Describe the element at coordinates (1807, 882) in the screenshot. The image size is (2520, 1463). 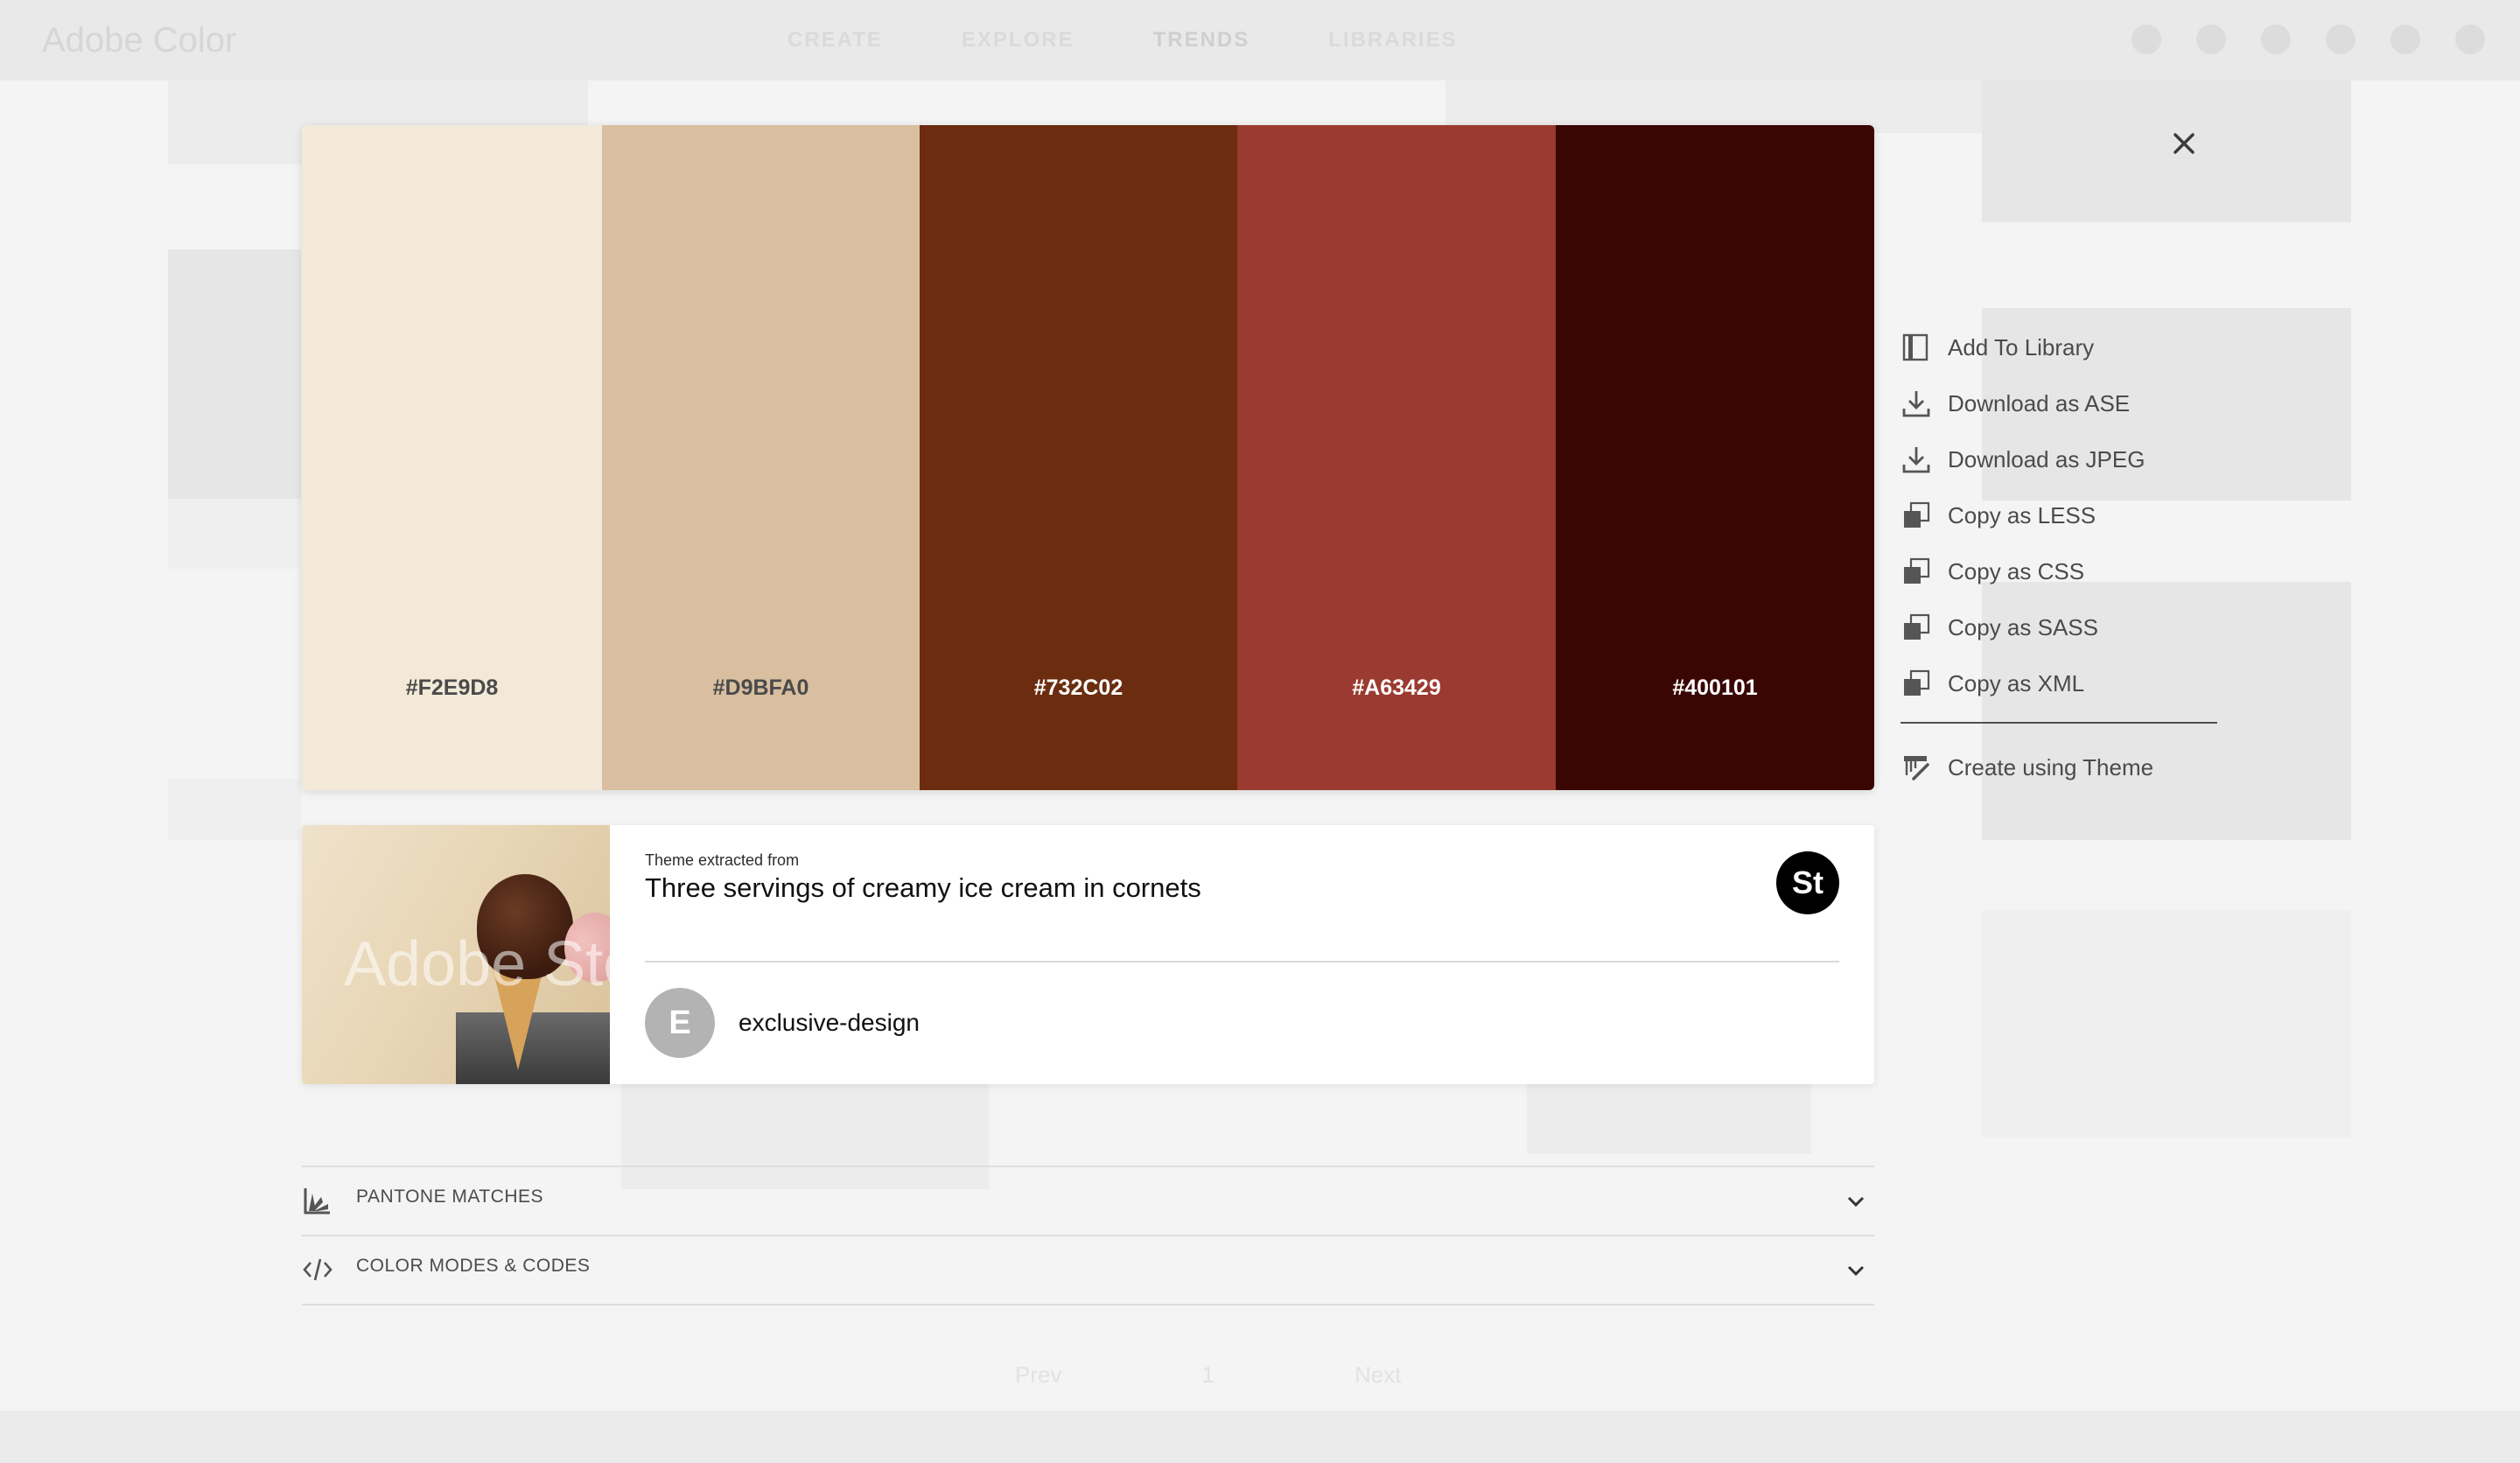
I see `adobe-stock-badge: St` at that location.